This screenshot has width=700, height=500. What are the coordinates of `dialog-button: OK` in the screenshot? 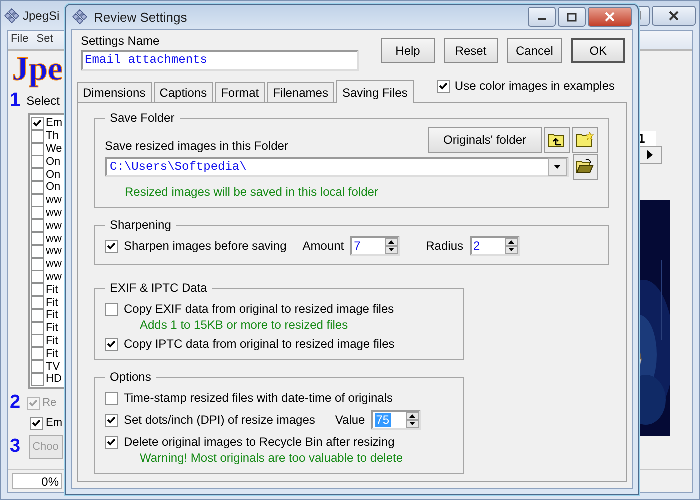 It's located at (598, 50).